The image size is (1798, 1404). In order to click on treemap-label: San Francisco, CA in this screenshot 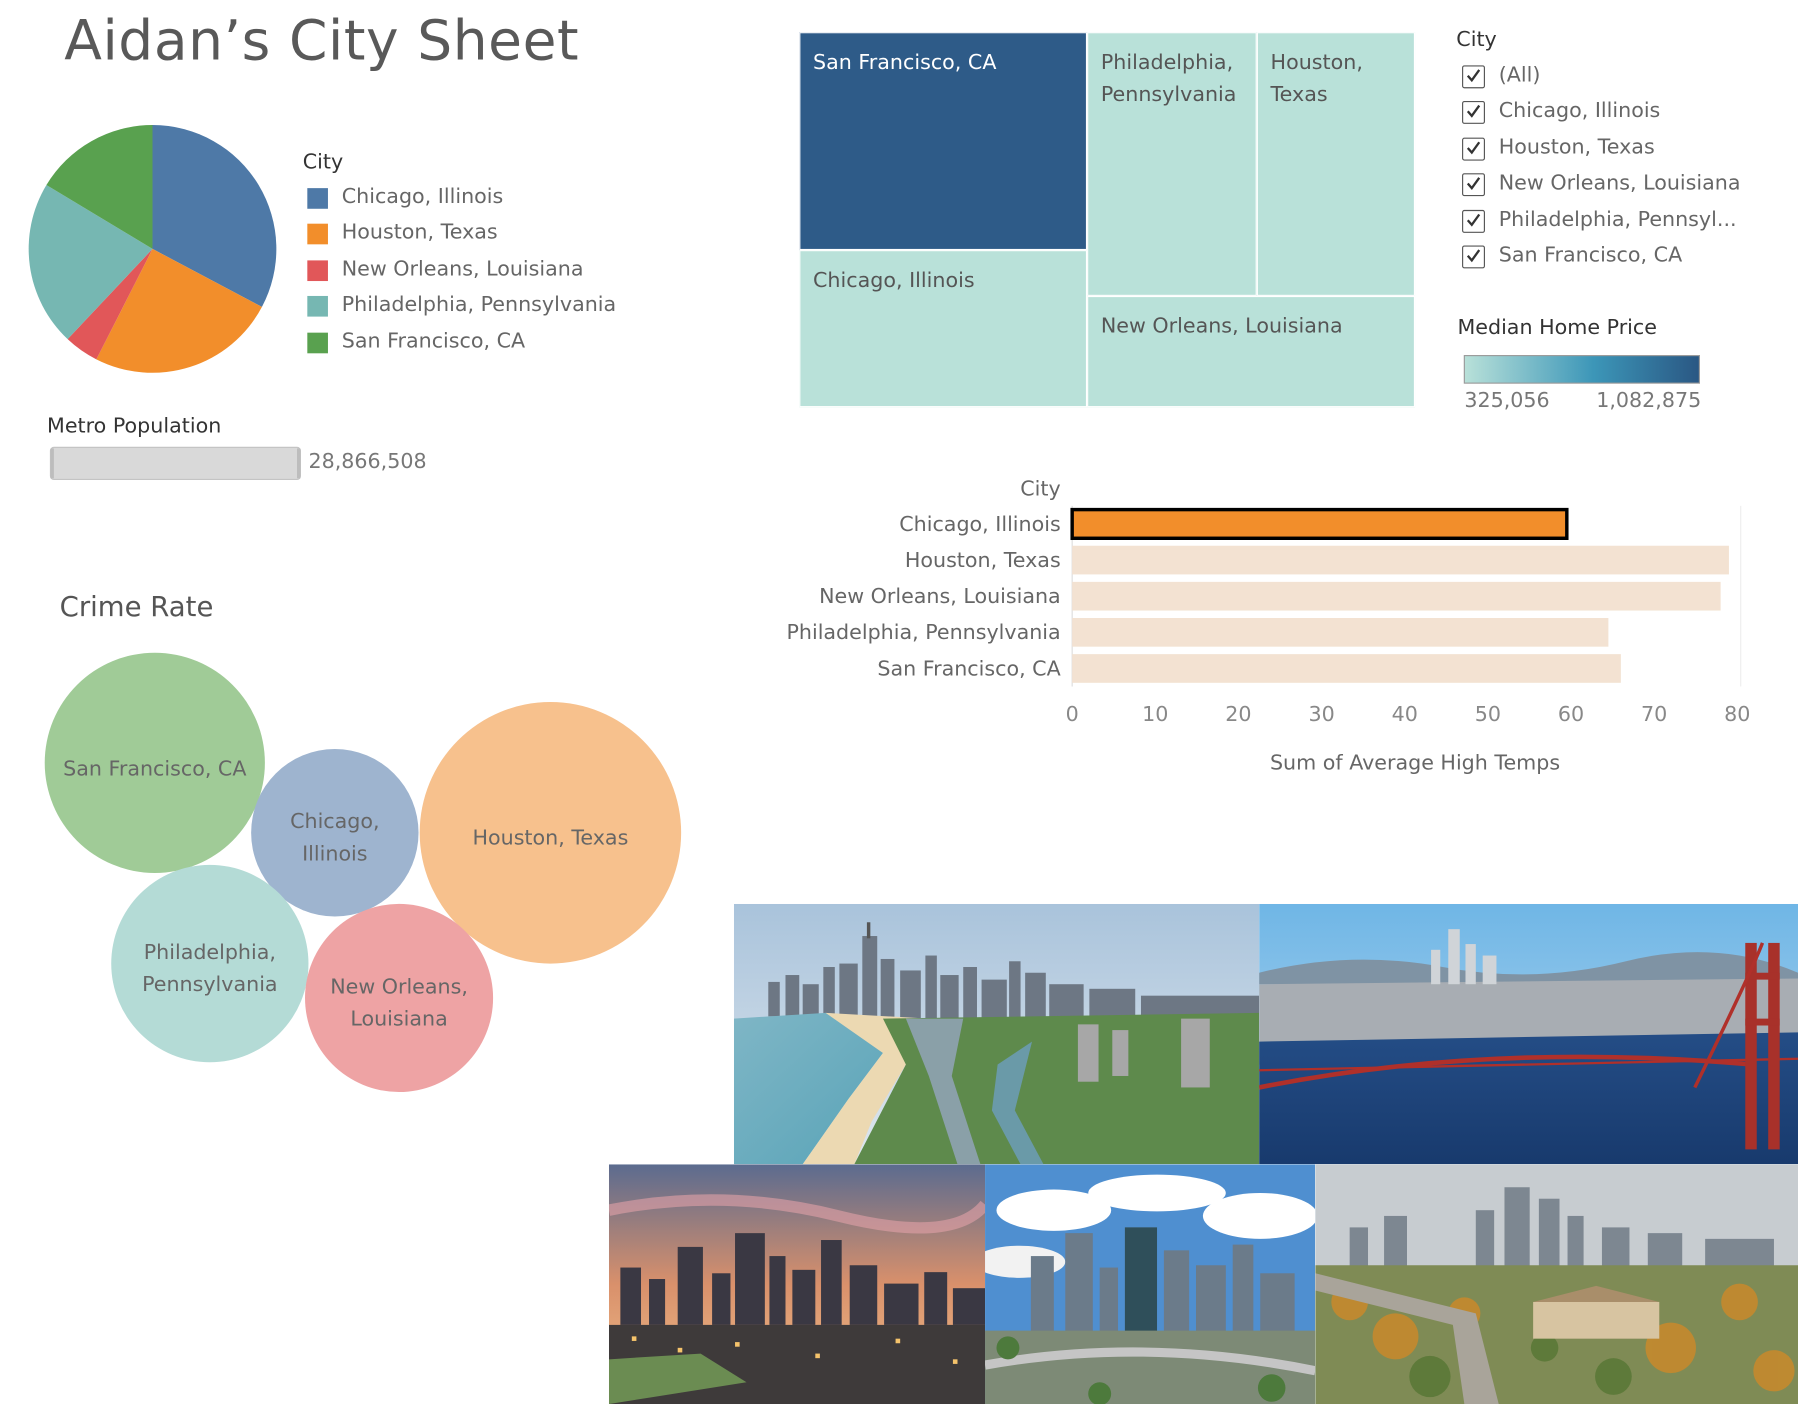, I will do `click(905, 62)`.